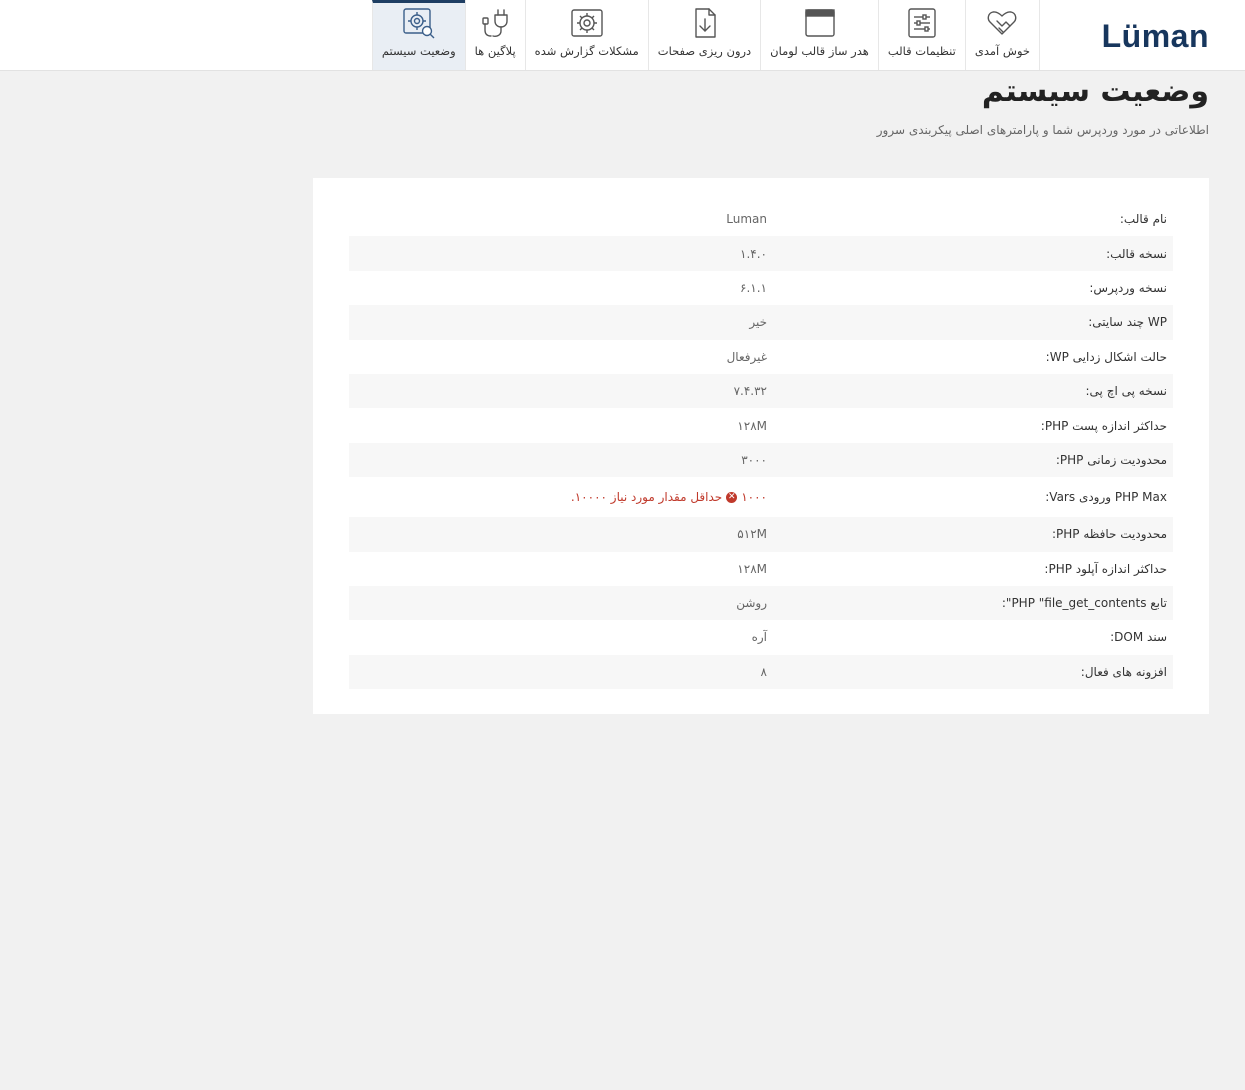 This screenshot has height=1090, width=1245. I want to click on tab-system-status-label: وضعیت سیستم, so click(418, 51).